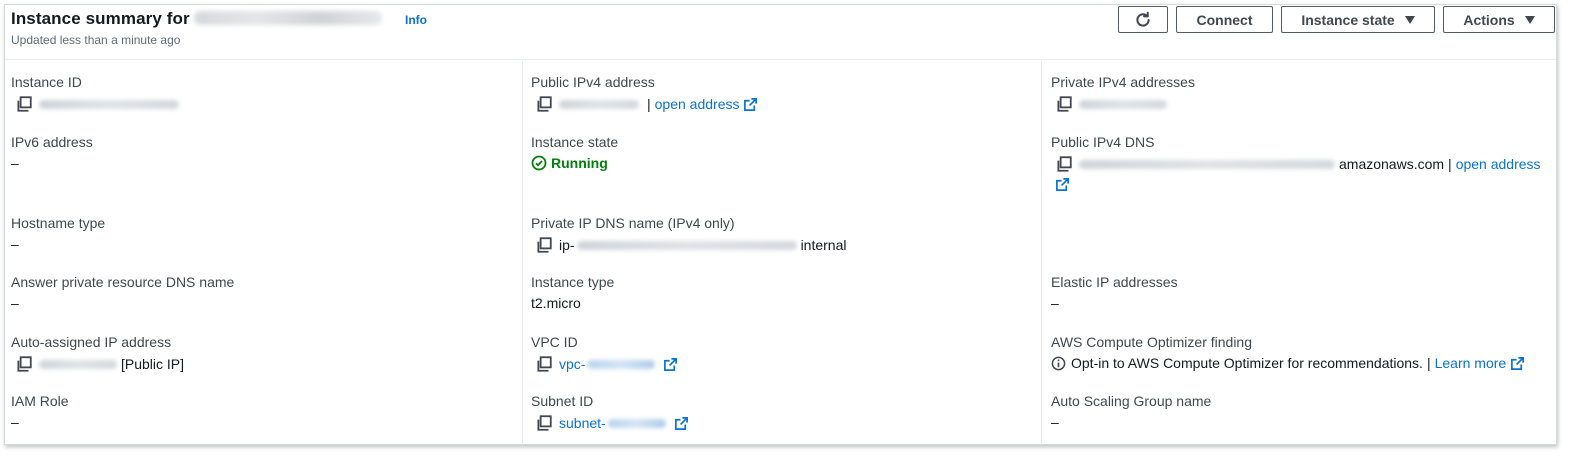 The width and height of the screenshot is (1583, 456). I want to click on instance-state-button: Instance state, so click(1358, 19).